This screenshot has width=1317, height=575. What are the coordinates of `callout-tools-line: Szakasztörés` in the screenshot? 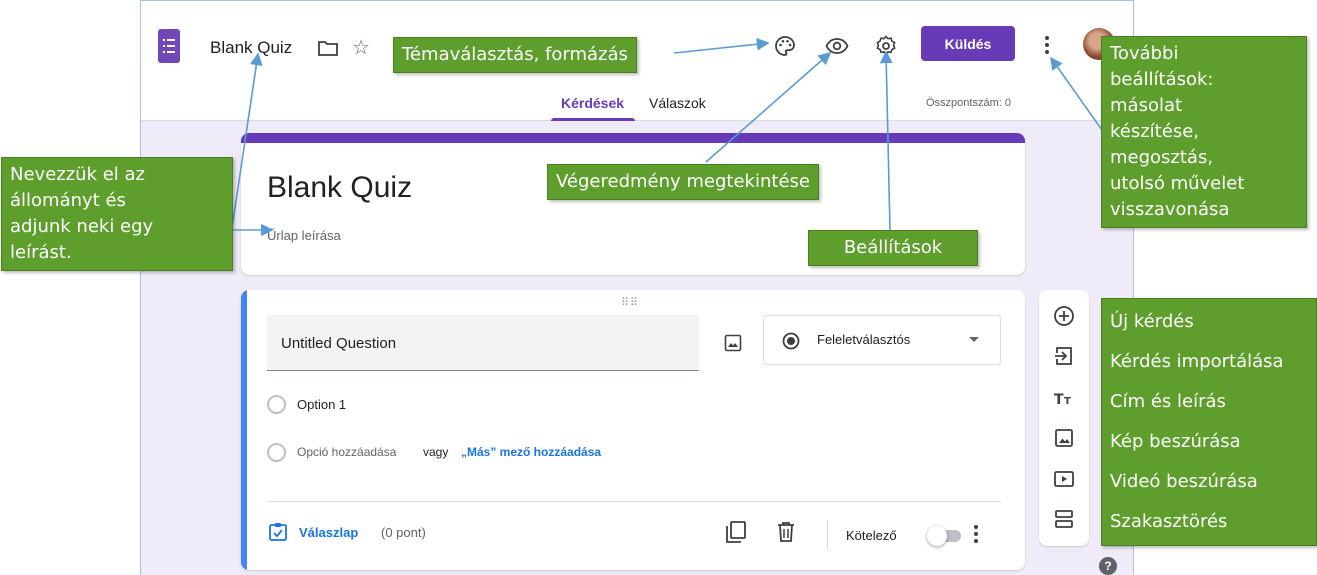 It's located at (1169, 521).